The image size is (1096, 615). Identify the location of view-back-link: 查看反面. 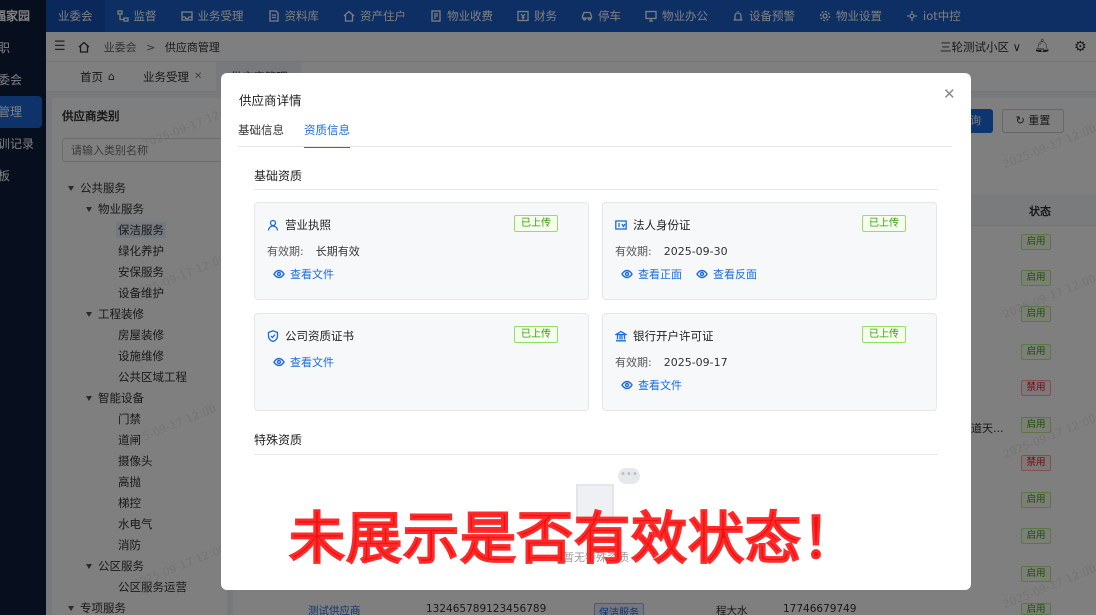
(726, 274).